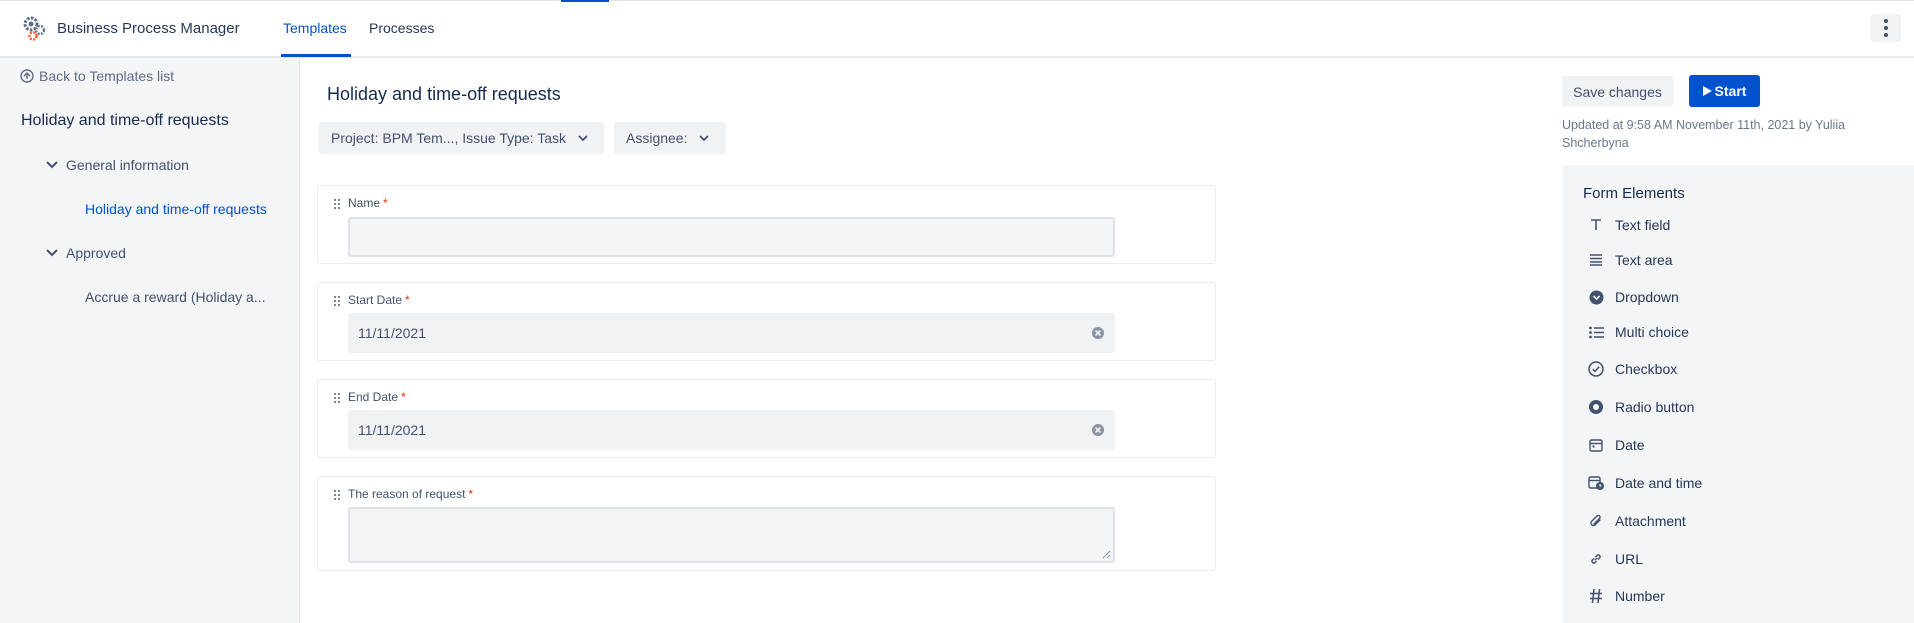 This screenshot has width=1914, height=623. Describe the element at coordinates (1655, 407) in the screenshot. I see `palette-item-label: Radio button` at that location.